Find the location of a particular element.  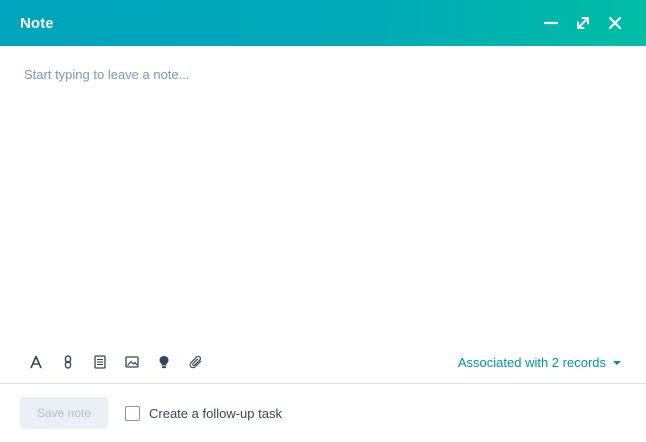

follow-up-task-option: Create a follow-up task is located at coordinates (203, 413).